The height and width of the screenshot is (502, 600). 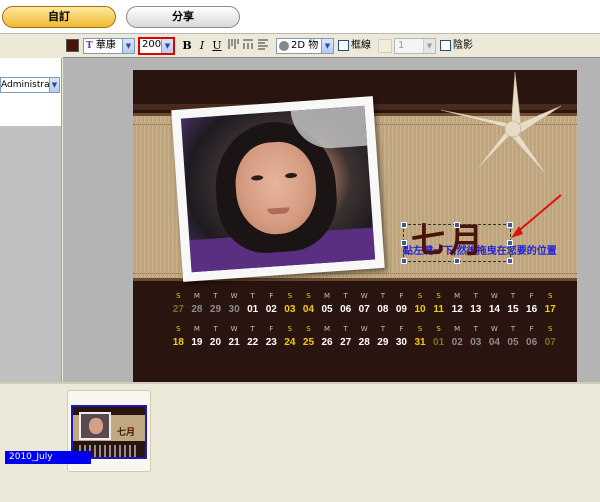 What do you see at coordinates (48, 457) in the screenshot?
I see `thumbnail-label: 2010_July` at bounding box center [48, 457].